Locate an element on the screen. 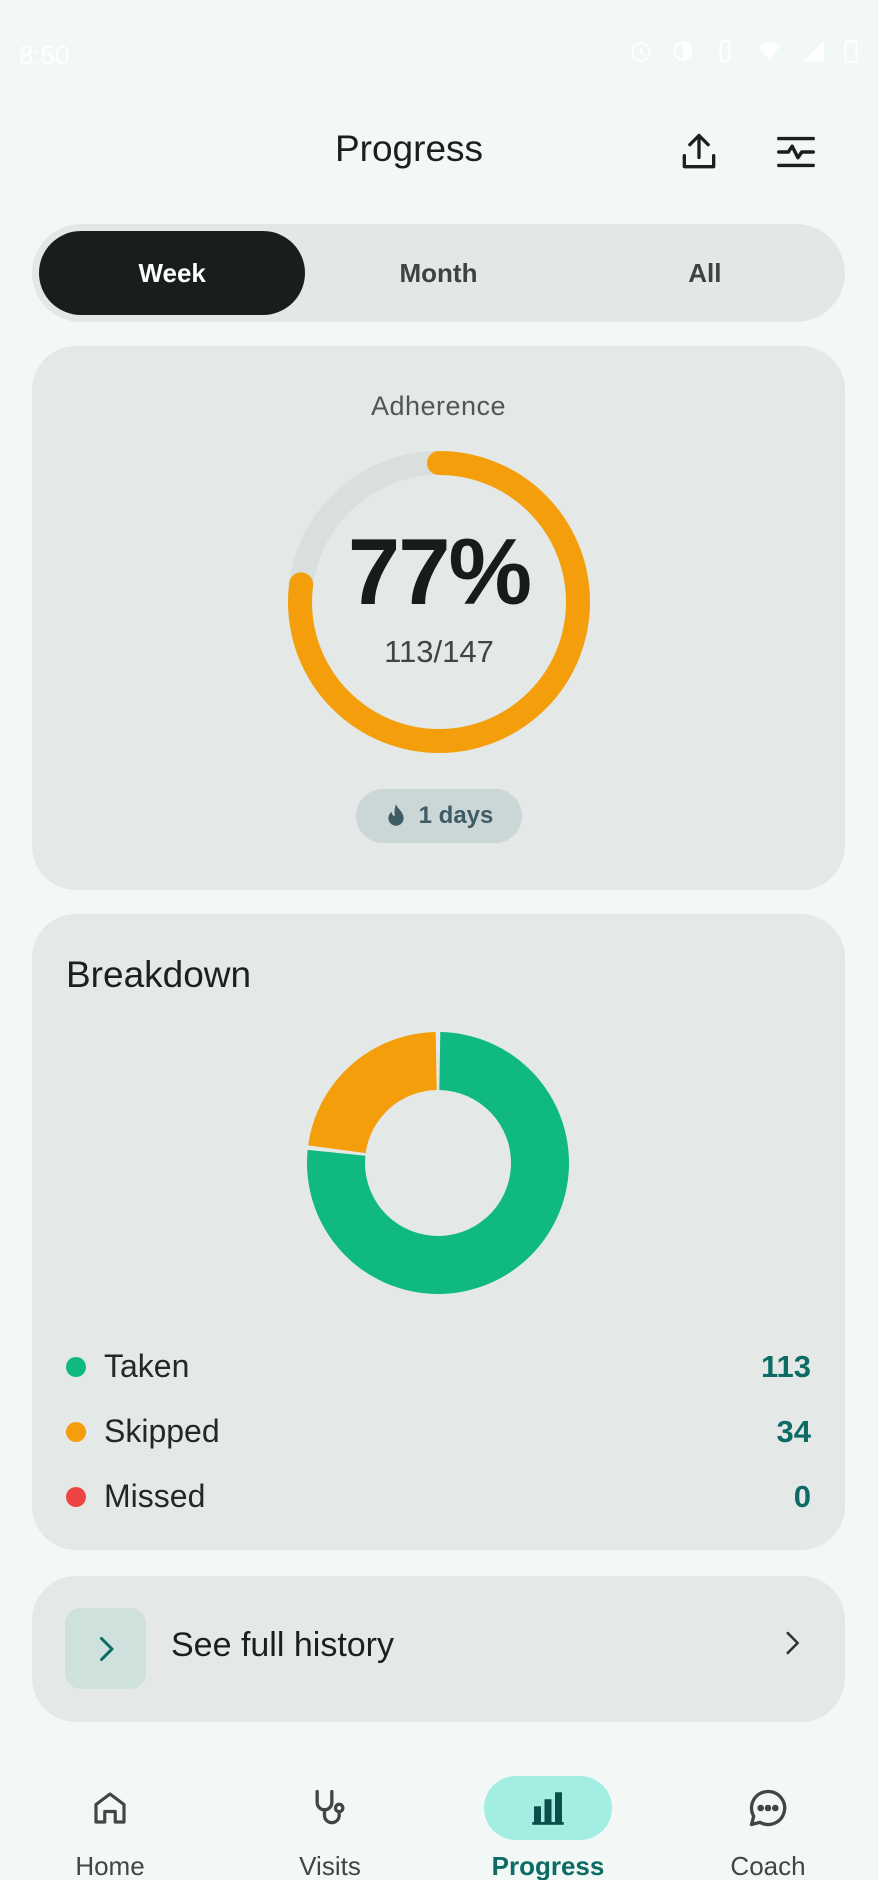  history-icon-box is located at coordinates (105, 1648).